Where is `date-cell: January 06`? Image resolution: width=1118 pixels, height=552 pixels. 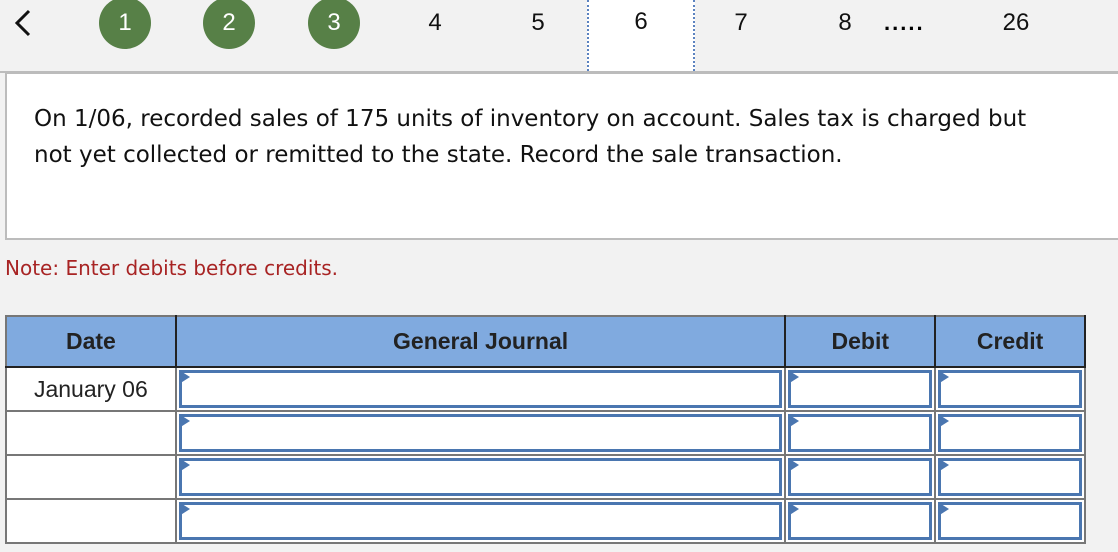
date-cell: January 06 is located at coordinates (91, 389).